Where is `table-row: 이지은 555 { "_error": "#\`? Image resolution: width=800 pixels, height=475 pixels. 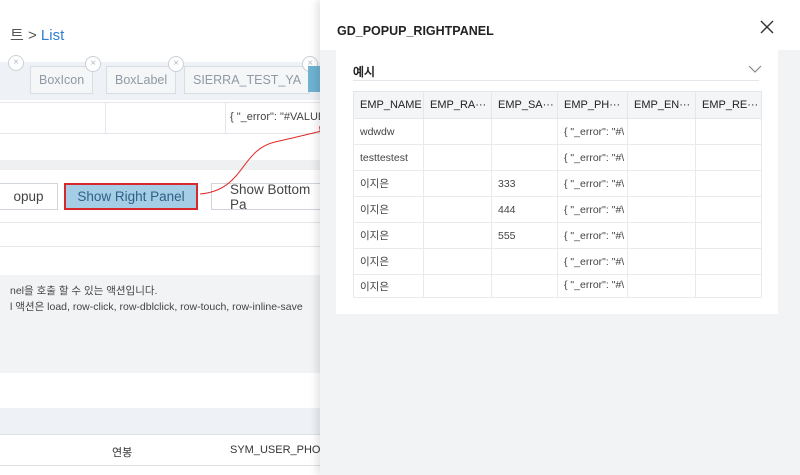
table-row: 이지은 555 { "_error": "#\ is located at coordinates (557, 235).